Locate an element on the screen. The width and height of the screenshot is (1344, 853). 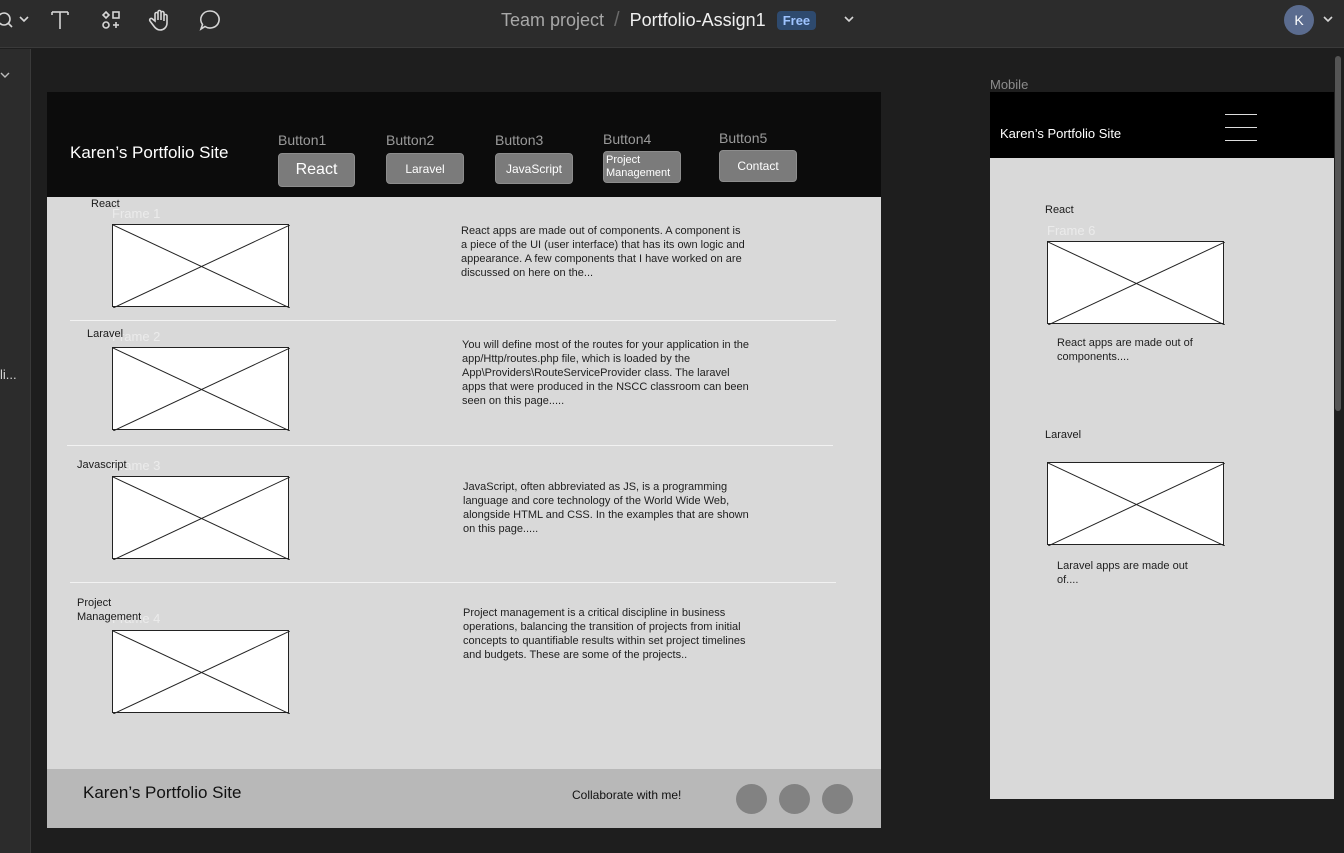
button-layer-name: Button5 is located at coordinates (743, 138).